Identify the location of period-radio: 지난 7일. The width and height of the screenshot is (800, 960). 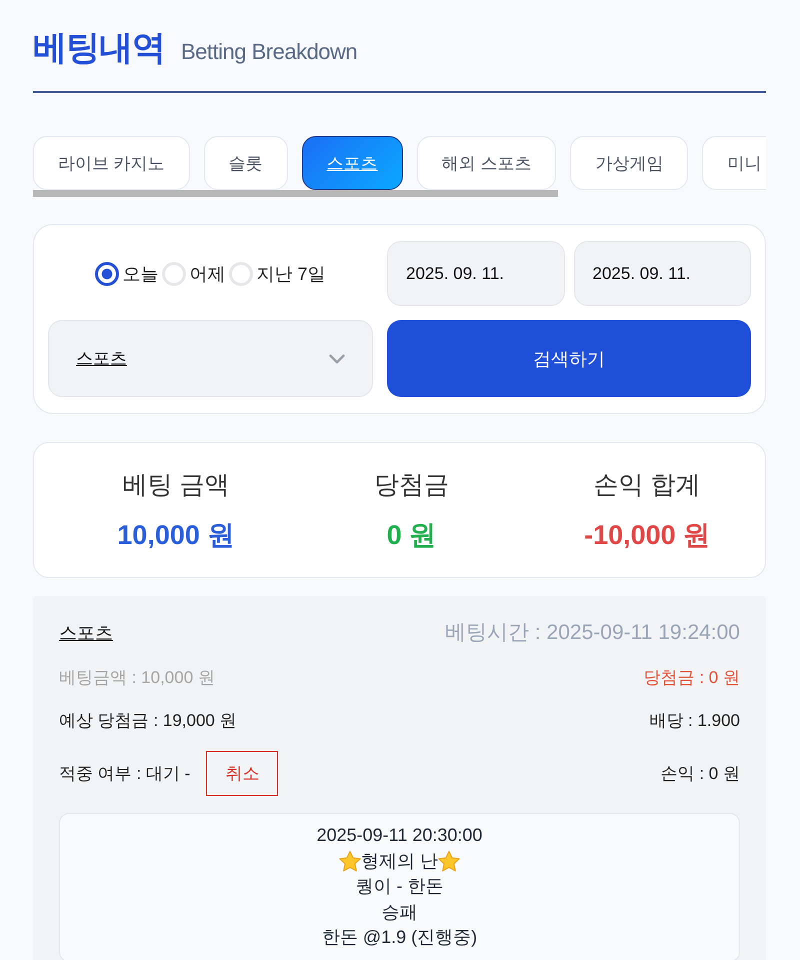
(277, 274).